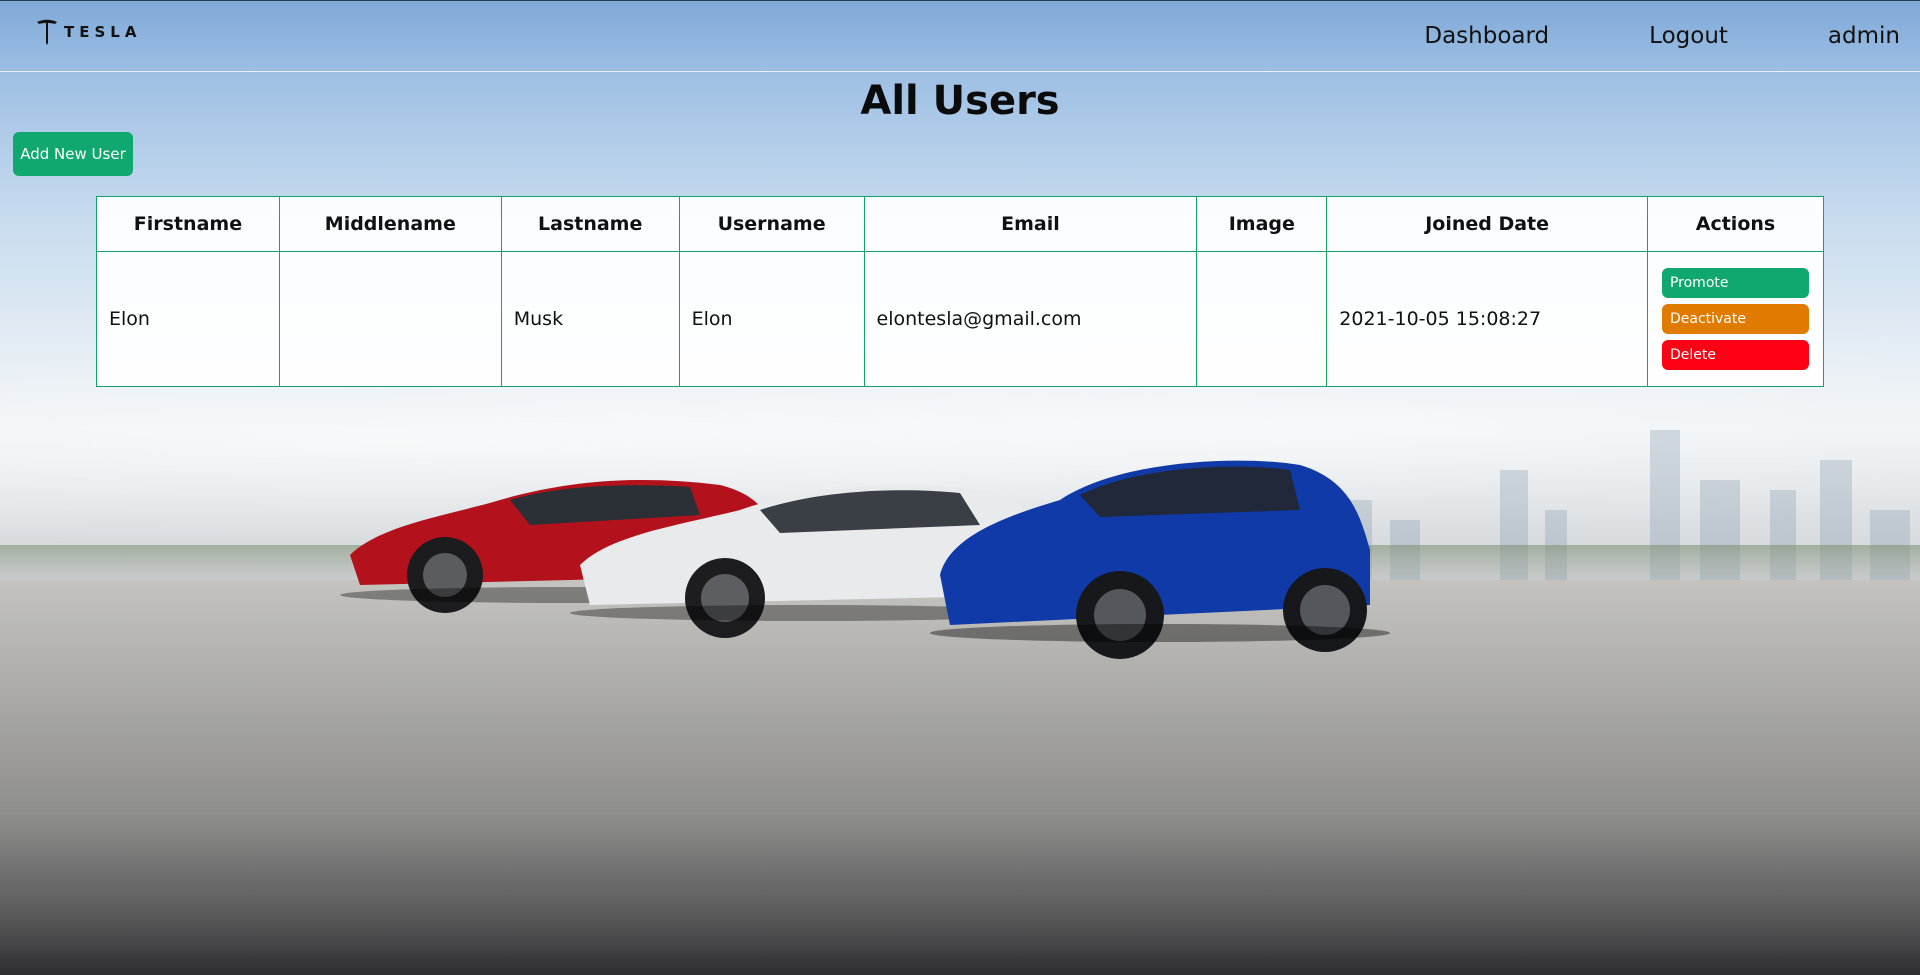  I want to click on page-title: All Users, so click(960, 101).